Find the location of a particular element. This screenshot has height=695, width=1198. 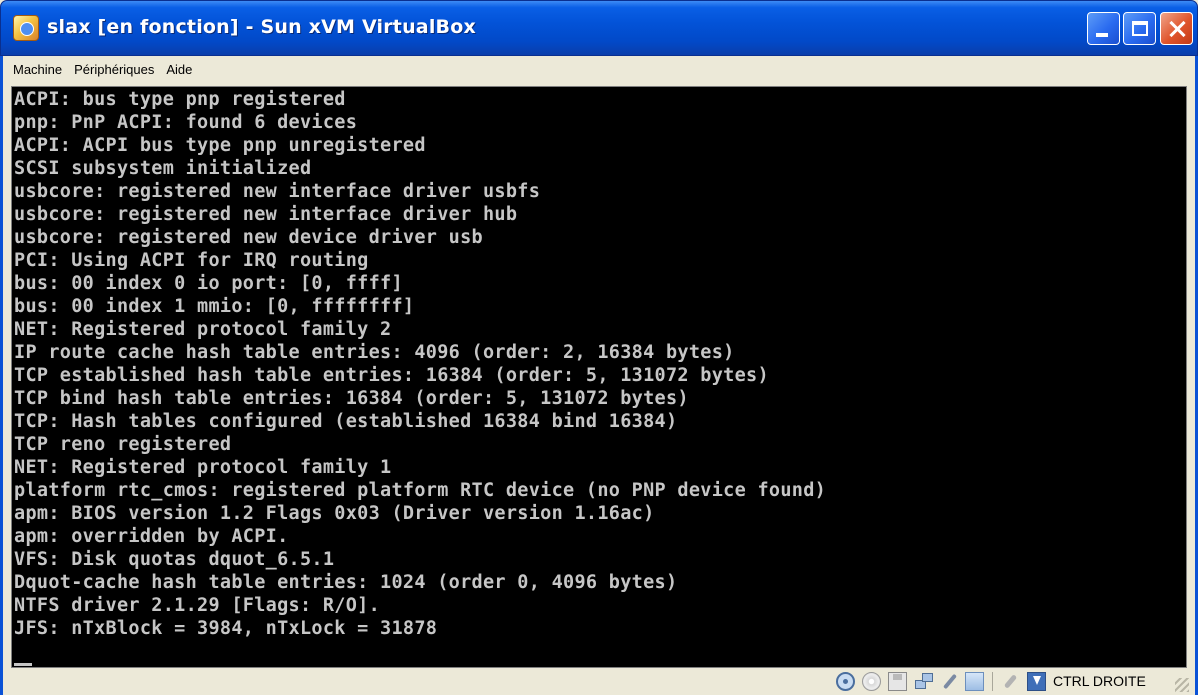

floppy-icon is located at coordinates (897, 681).